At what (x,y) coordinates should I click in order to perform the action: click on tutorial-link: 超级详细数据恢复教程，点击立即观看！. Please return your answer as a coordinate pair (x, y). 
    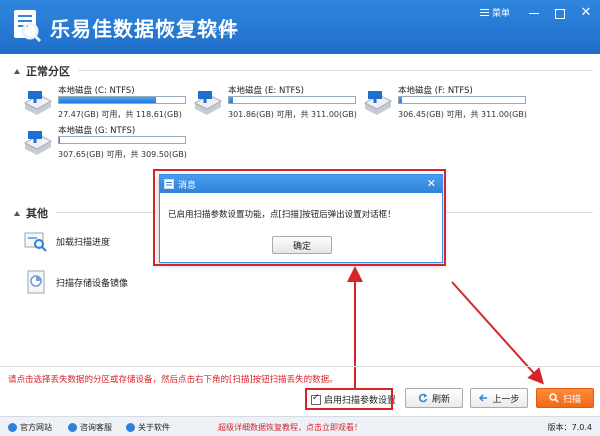
    Looking at the image, I should click on (290, 427).